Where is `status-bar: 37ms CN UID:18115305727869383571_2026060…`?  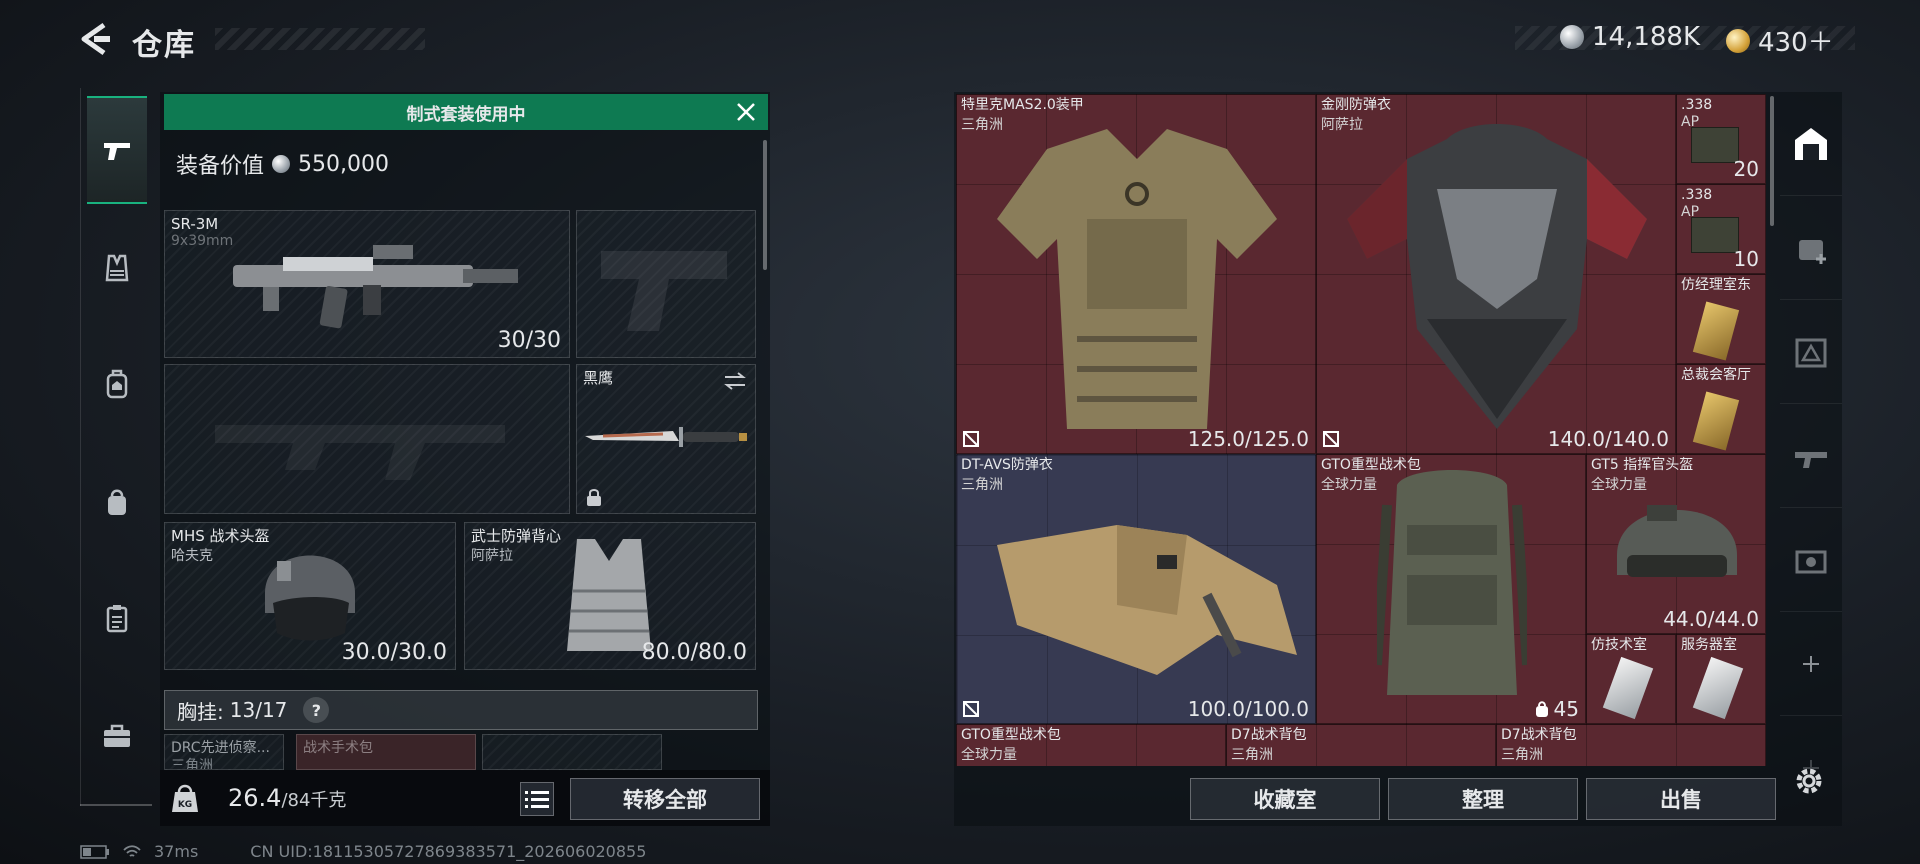 status-bar: 37ms CN UID:18115305727869383571_2026060… is located at coordinates (363, 851).